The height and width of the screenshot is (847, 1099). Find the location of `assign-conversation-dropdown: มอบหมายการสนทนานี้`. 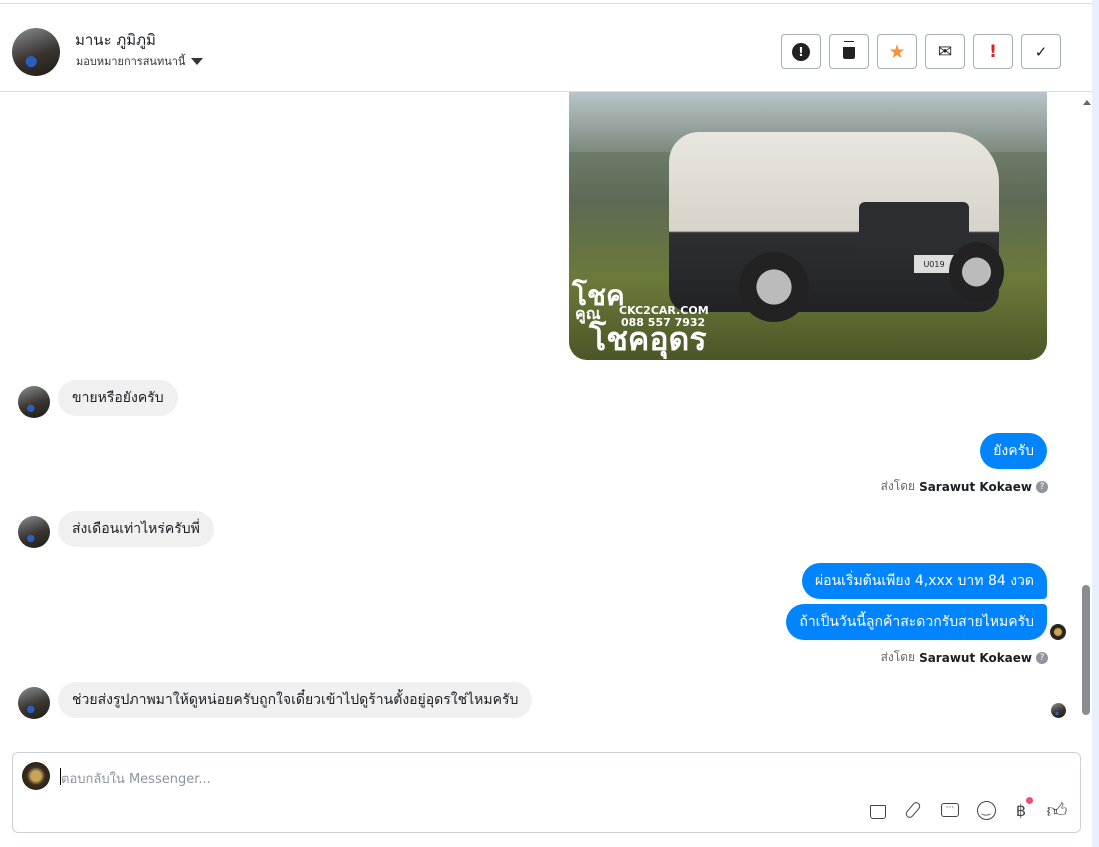

assign-conversation-dropdown: มอบหมายการสนทนานี้ is located at coordinates (140, 61).